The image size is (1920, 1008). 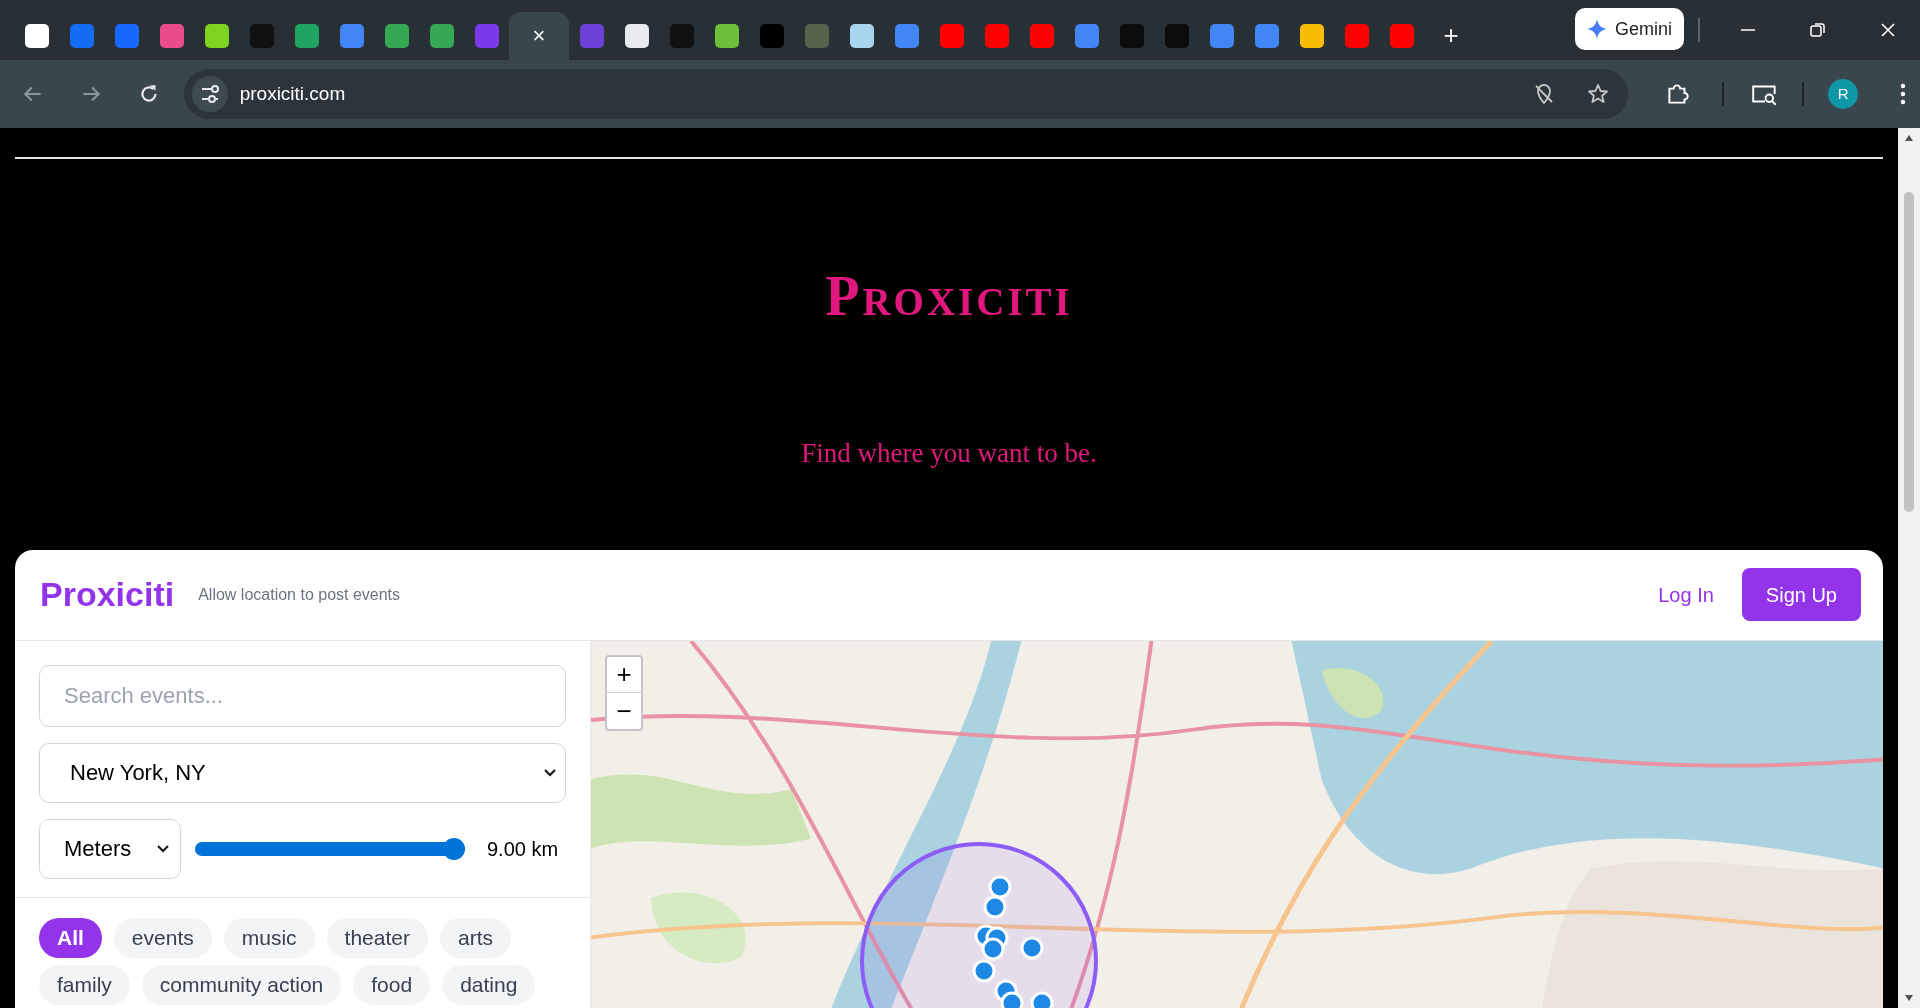 What do you see at coordinates (1598, 94) in the screenshot?
I see `star-icon` at bounding box center [1598, 94].